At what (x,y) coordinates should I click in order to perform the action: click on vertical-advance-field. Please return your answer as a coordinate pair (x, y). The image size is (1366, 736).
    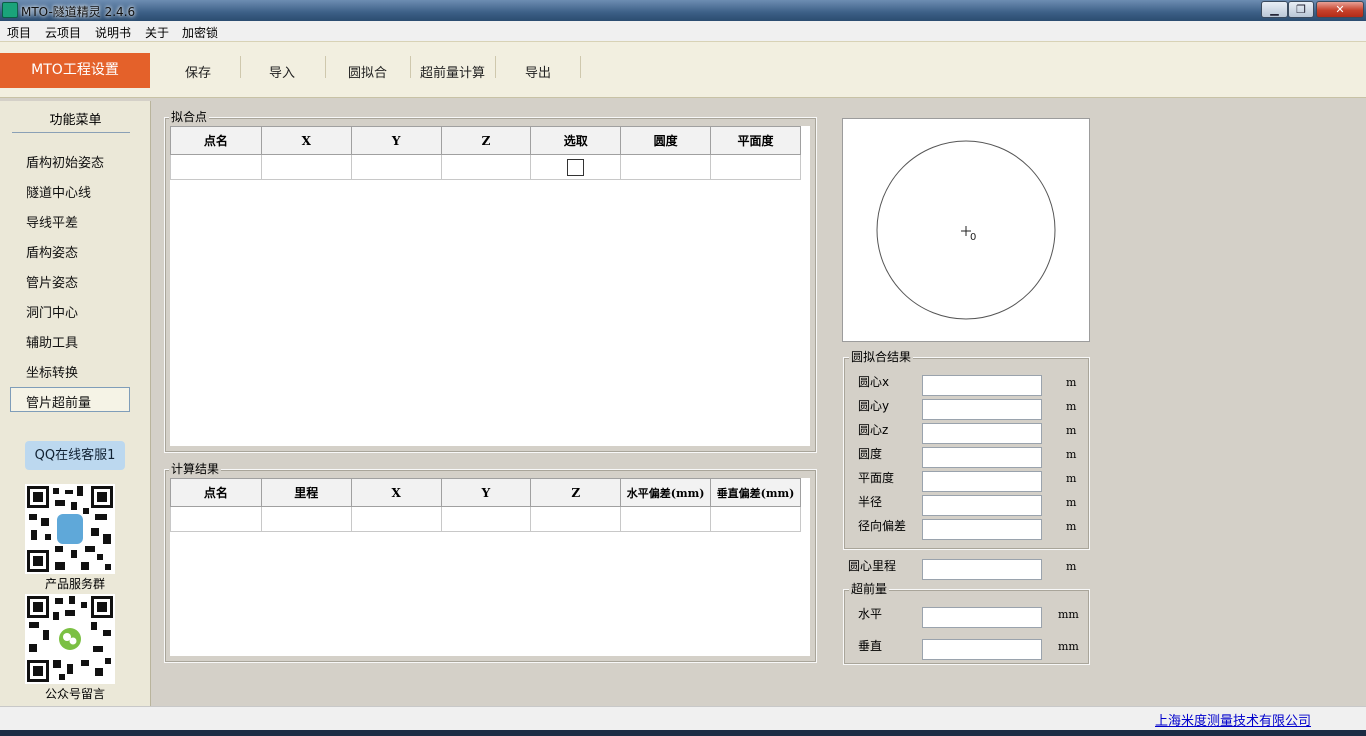
    Looking at the image, I should click on (982, 649).